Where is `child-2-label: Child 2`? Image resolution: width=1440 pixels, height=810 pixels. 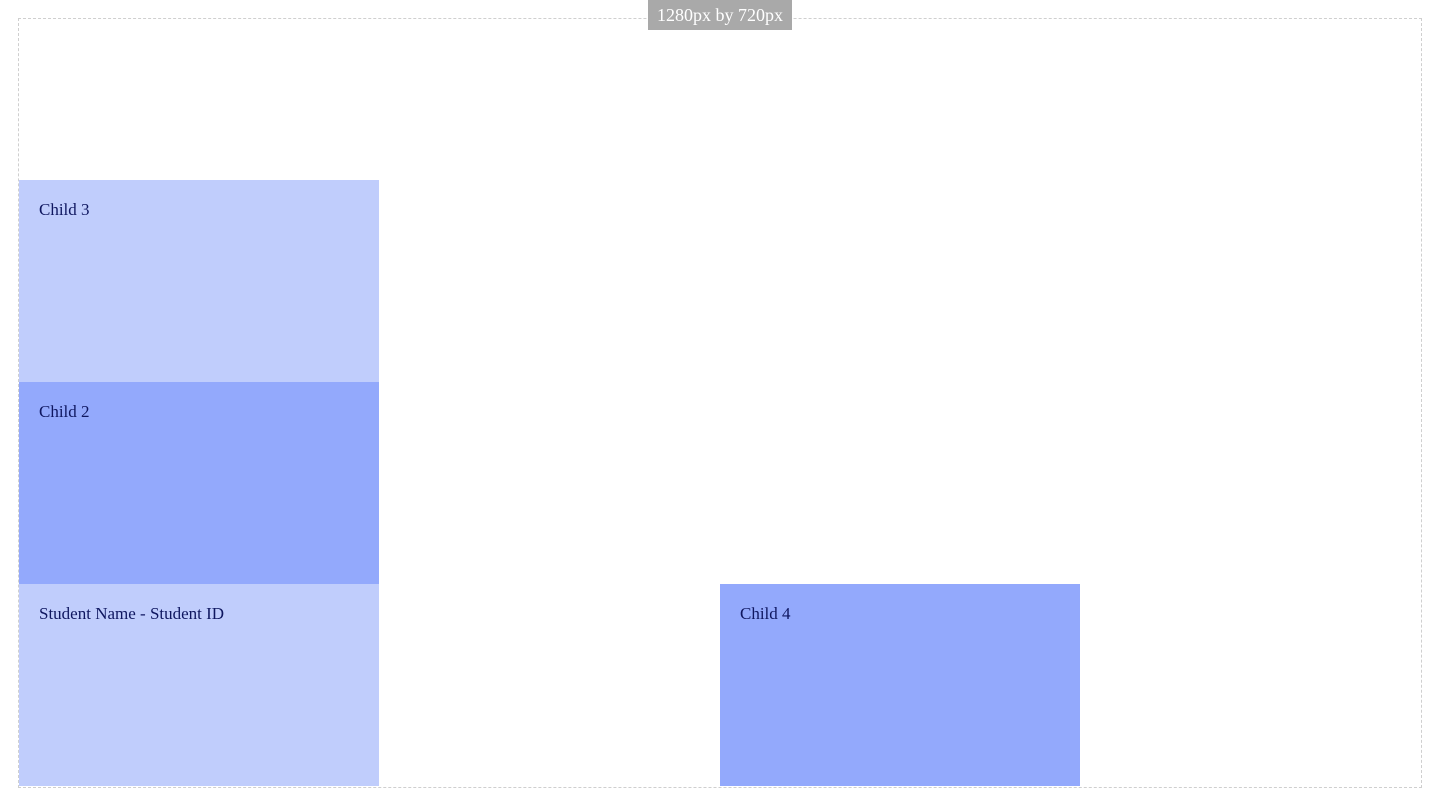
child-2-label: Child 2 is located at coordinates (64, 411).